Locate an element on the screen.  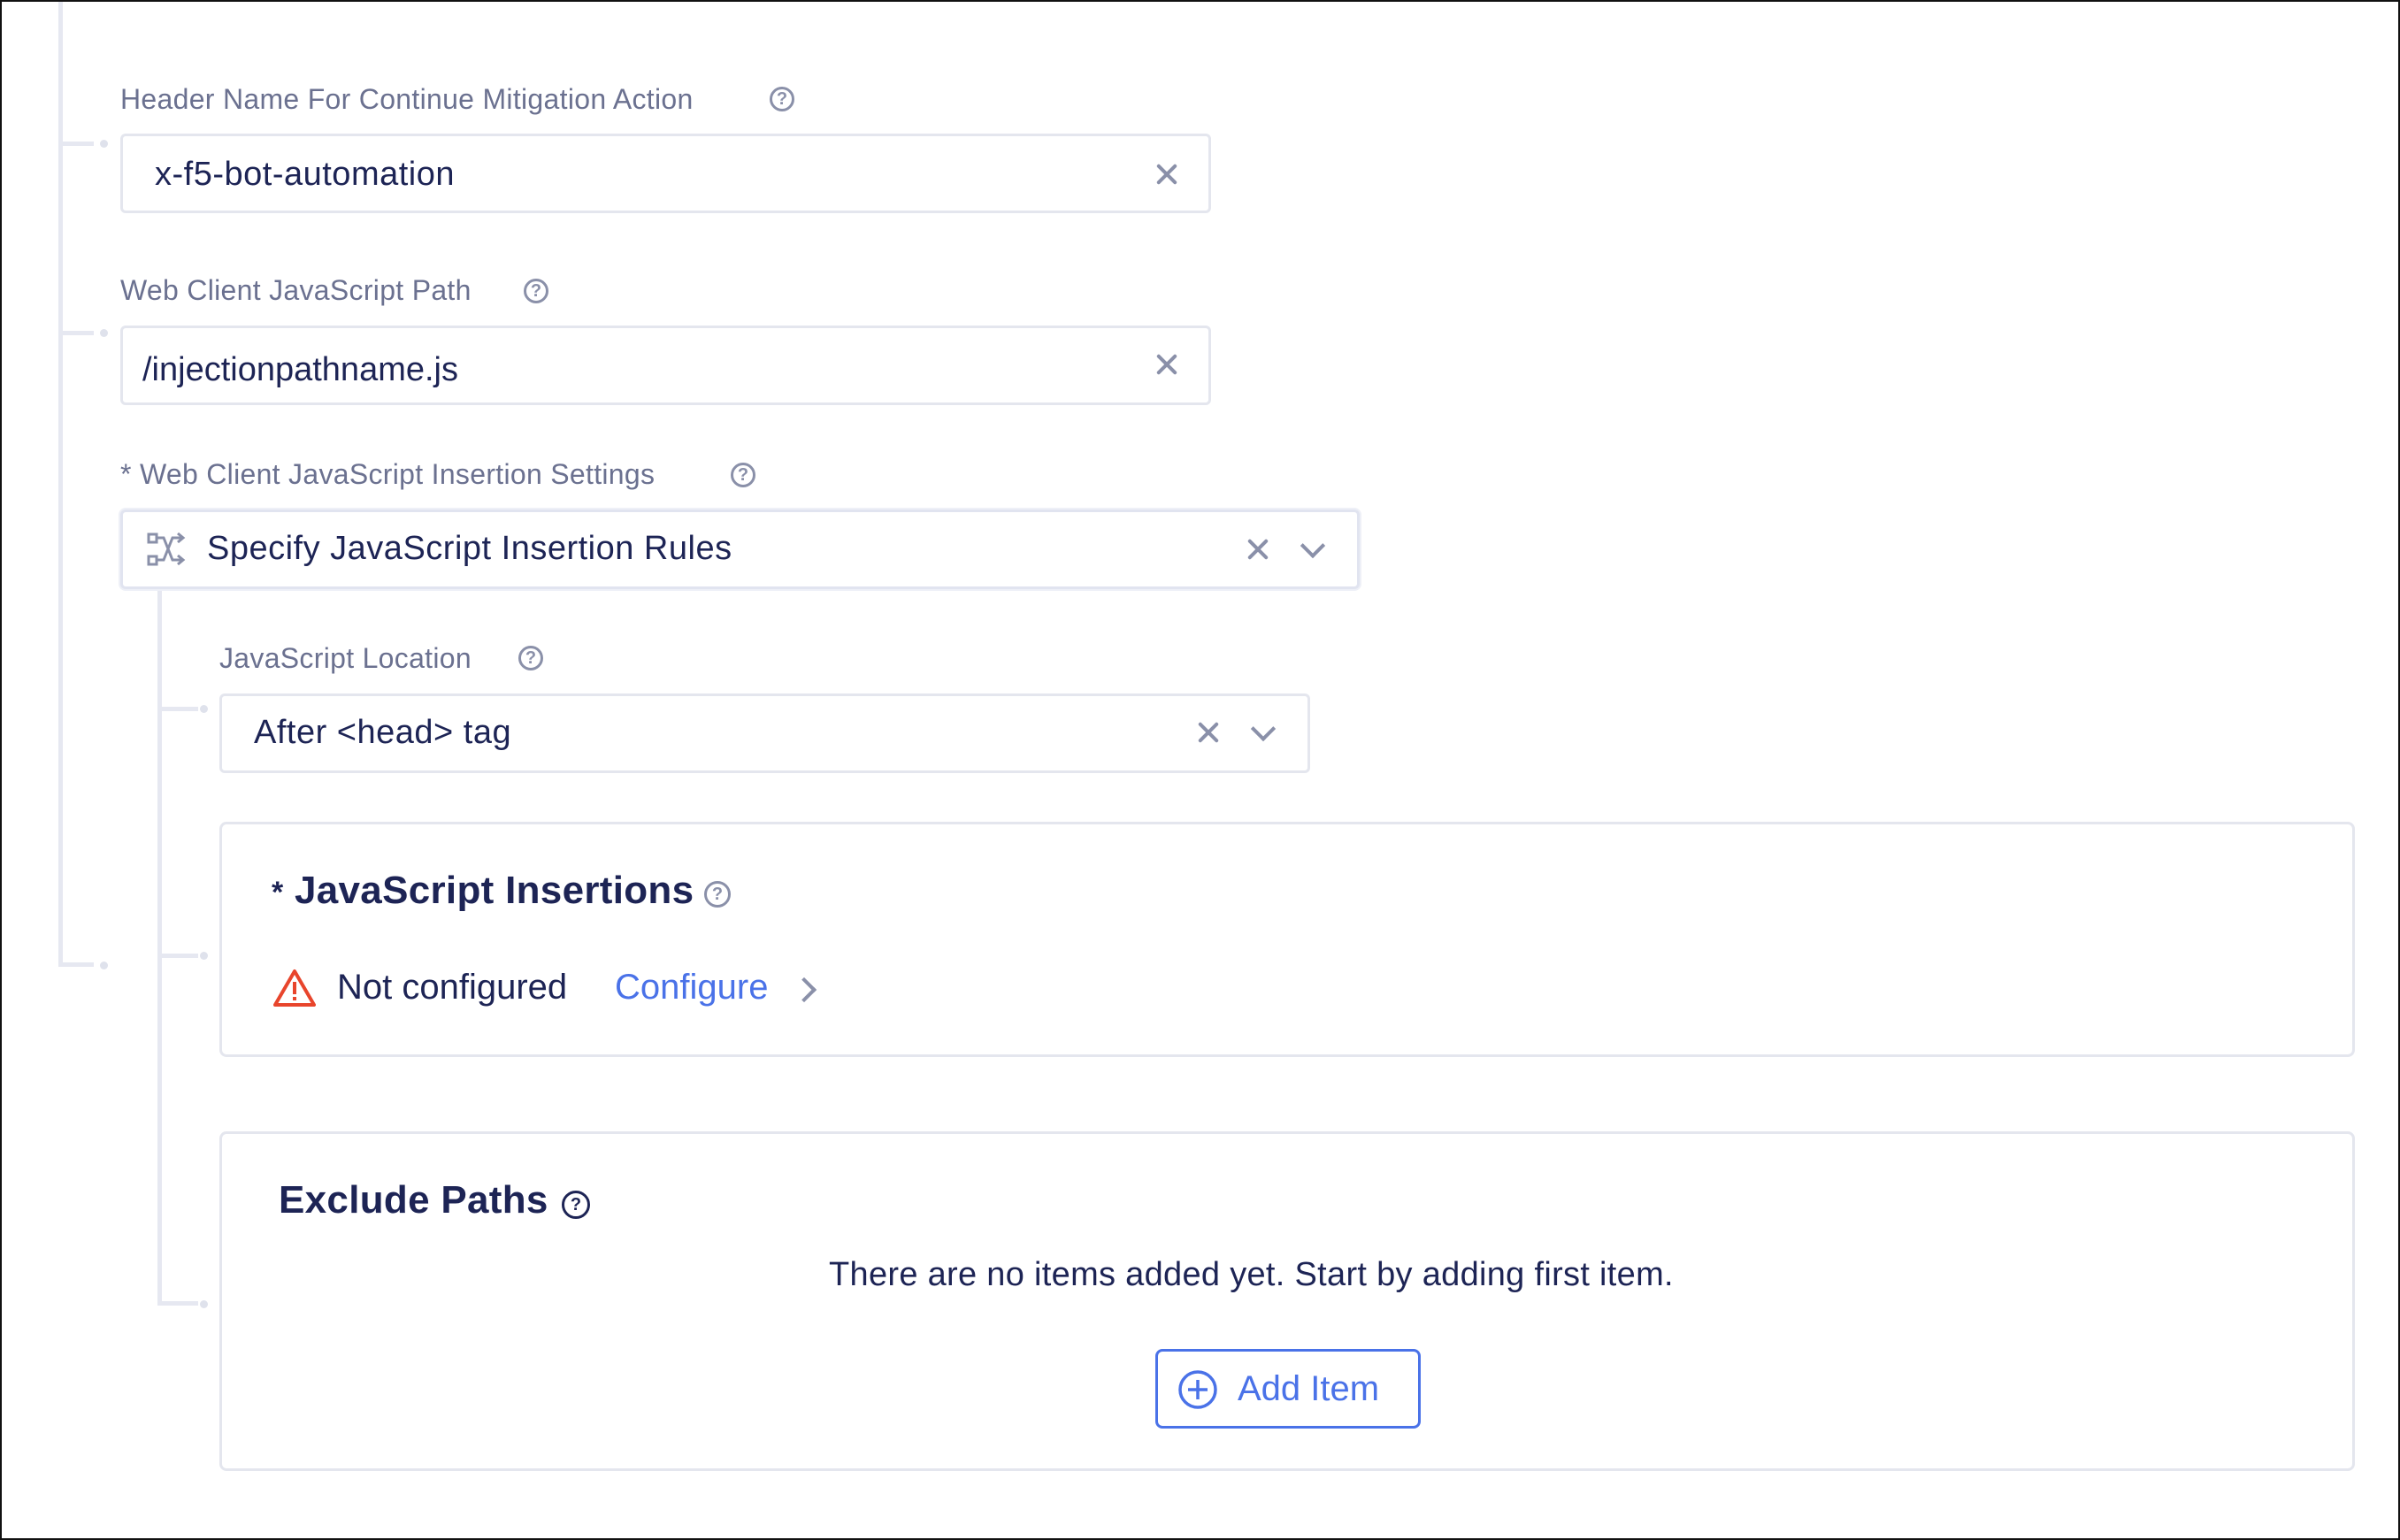
js-path-value: /injectionpathname.js is located at coordinates (300, 369).